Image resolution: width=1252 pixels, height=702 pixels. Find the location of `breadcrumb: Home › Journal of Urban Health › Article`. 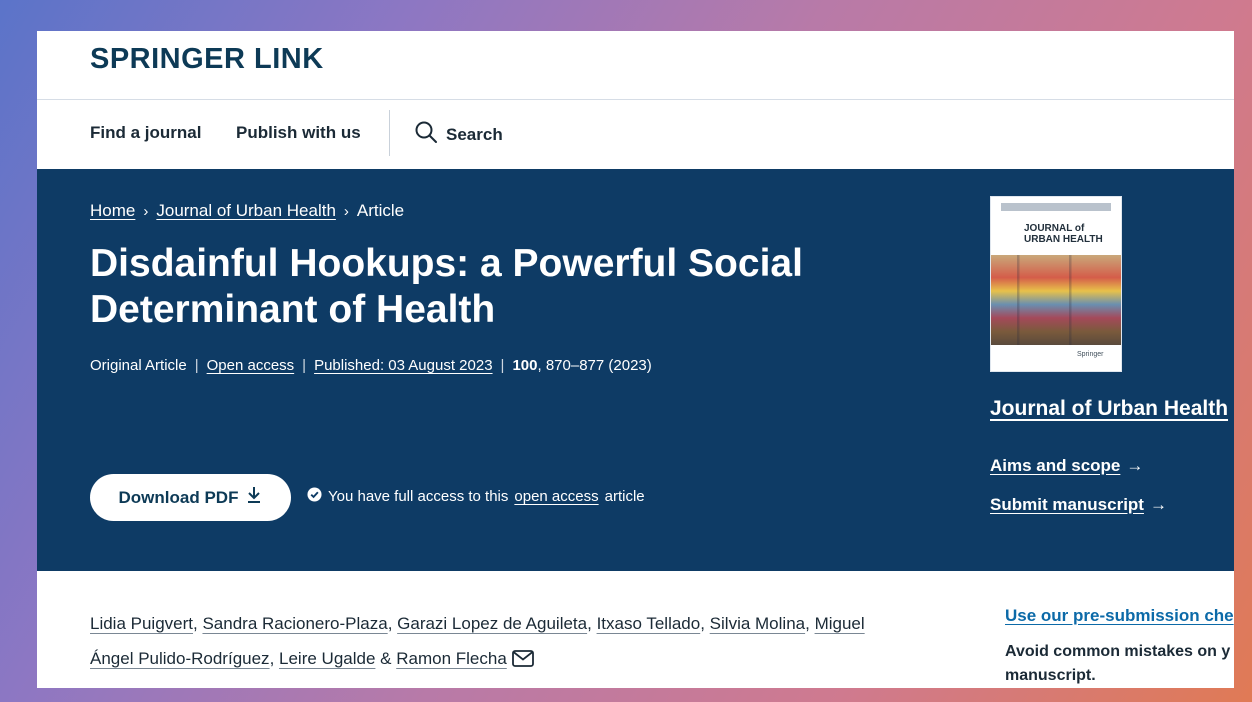

breadcrumb: Home › Journal of Urban Health › Article is located at coordinates (247, 211).